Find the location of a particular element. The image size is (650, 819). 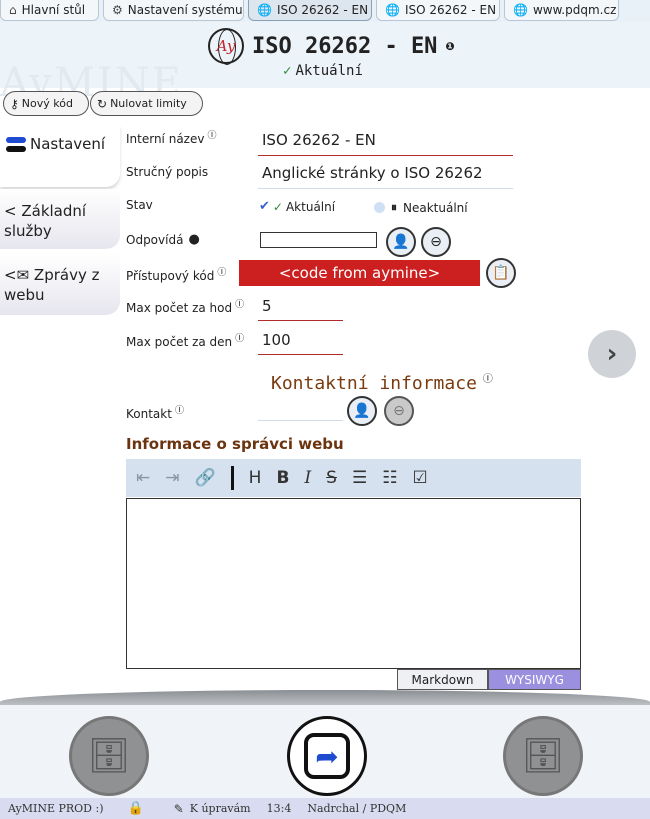

check-icon: ✓ is located at coordinates (287, 71).